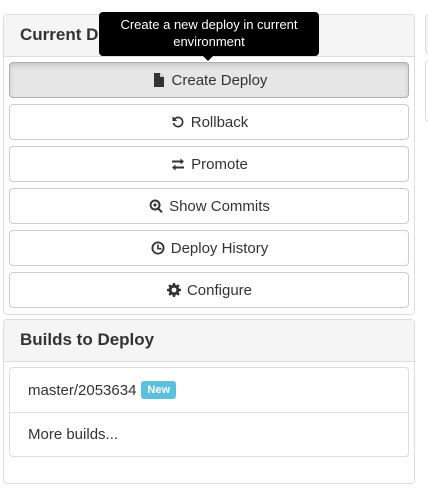  Describe the element at coordinates (174, 290) in the screenshot. I see `gear-icon` at that location.